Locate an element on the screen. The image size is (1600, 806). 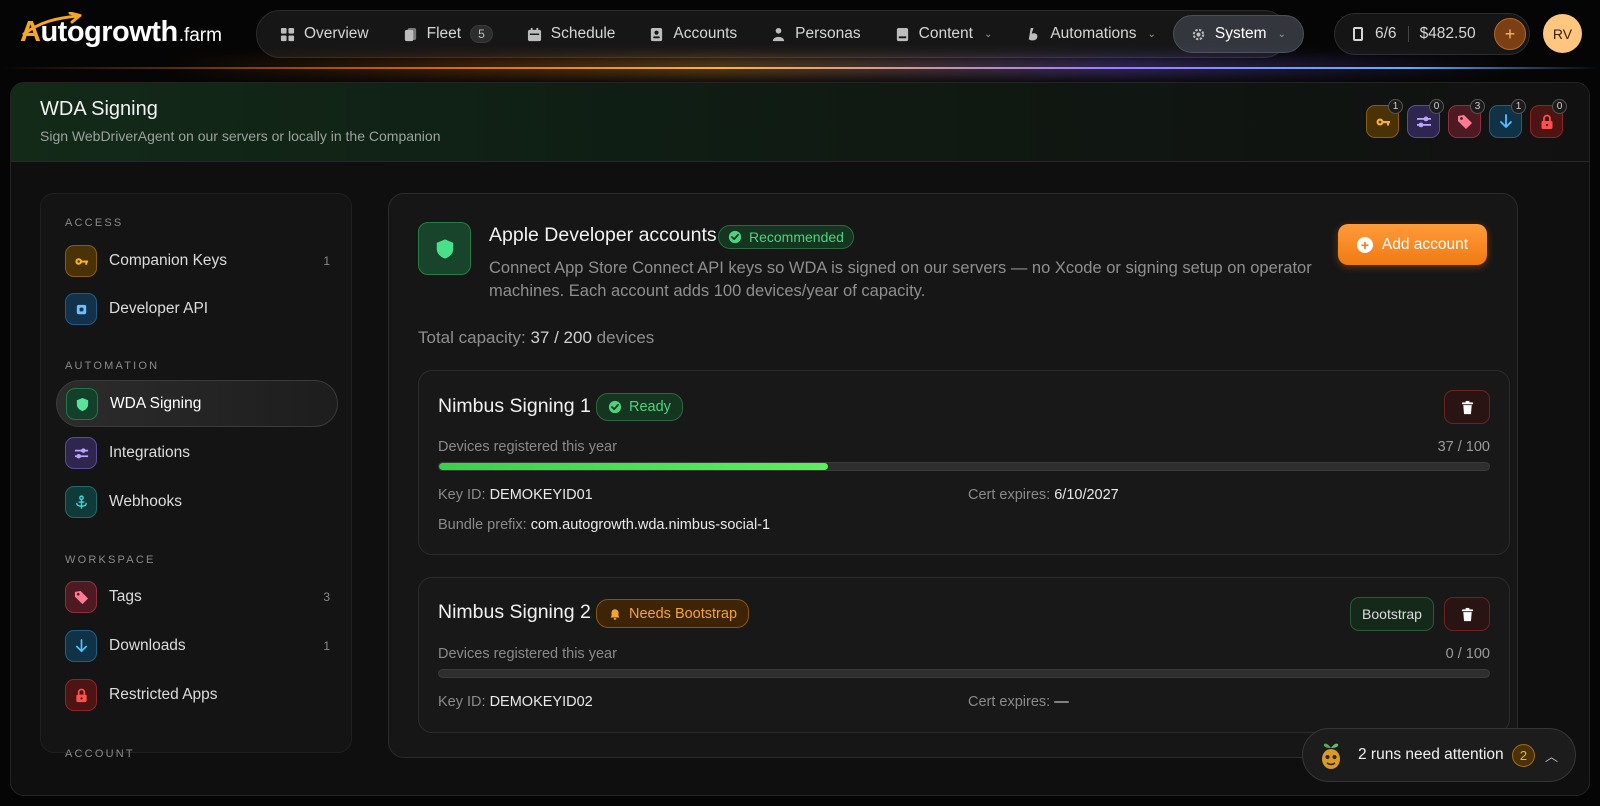
downloads-shortcut: 1 is located at coordinates (1507, 118).